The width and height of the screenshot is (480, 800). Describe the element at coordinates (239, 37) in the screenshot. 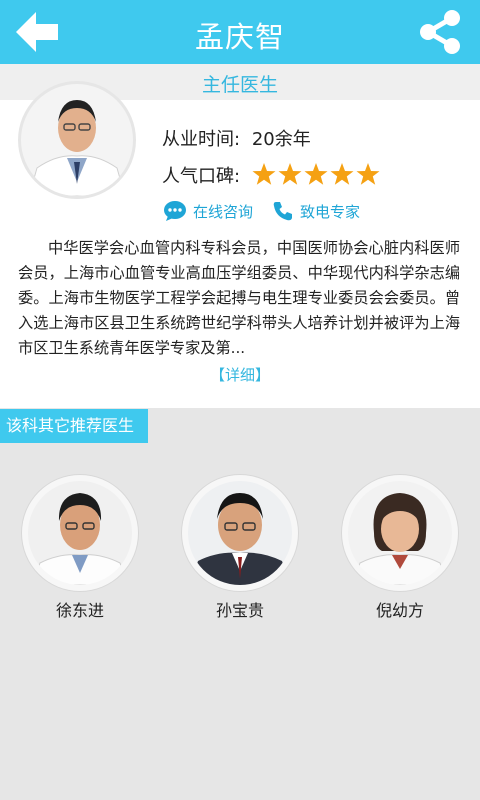

I see `page-title: 孟庆智` at that location.